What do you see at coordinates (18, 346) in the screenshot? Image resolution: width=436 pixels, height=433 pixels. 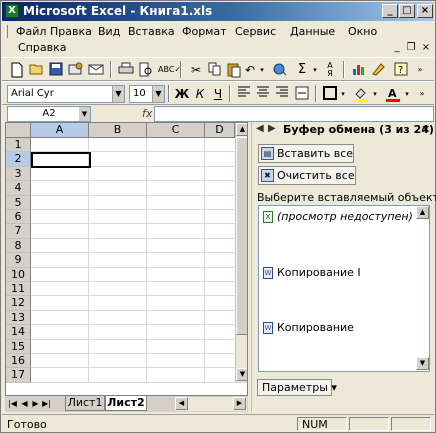 I see `row-header-15: 15` at bounding box center [18, 346].